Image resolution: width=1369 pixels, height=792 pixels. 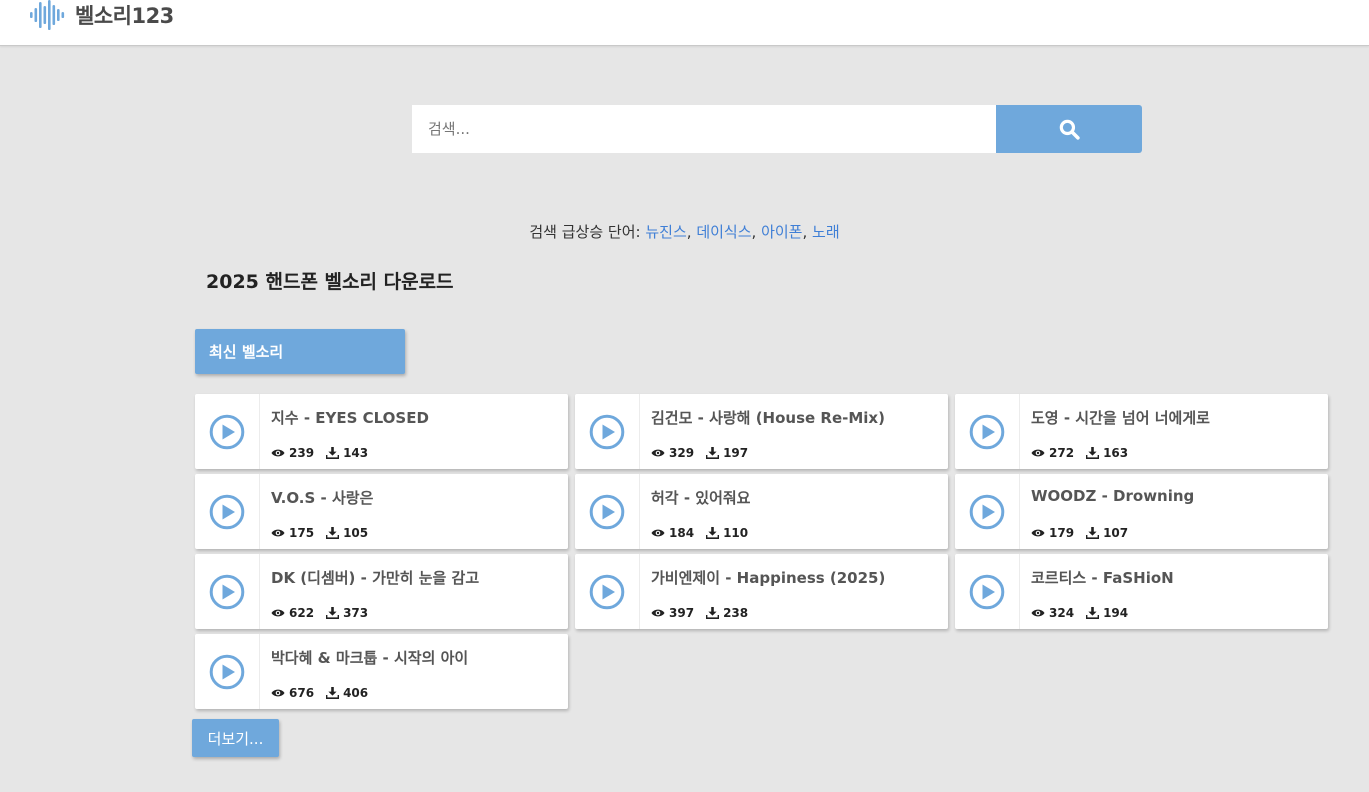 I want to click on trending-keywords: 검색 급상승 단어: 뉴진스, 데이식스, 아이폰, 노래, so click(x=684, y=232).